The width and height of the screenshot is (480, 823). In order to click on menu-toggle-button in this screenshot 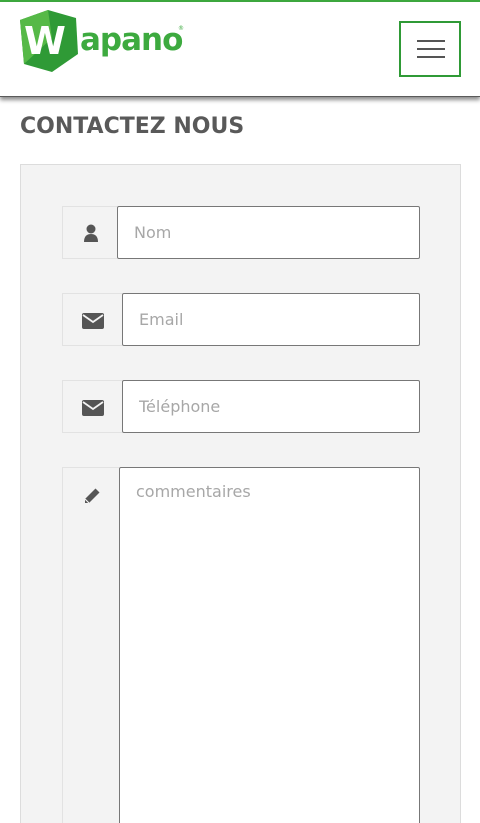, I will do `click(430, 49)`.